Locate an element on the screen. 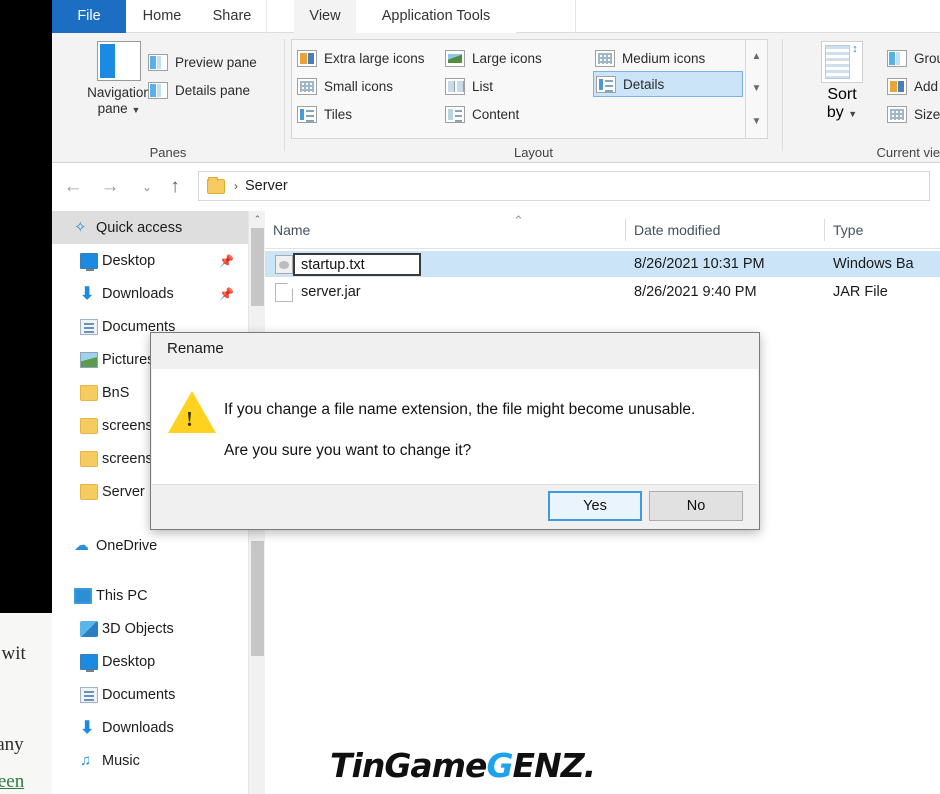 The width and height of the screenshot is (940, 794). extra-large-icons-icon is located at coordinates (307, 58).